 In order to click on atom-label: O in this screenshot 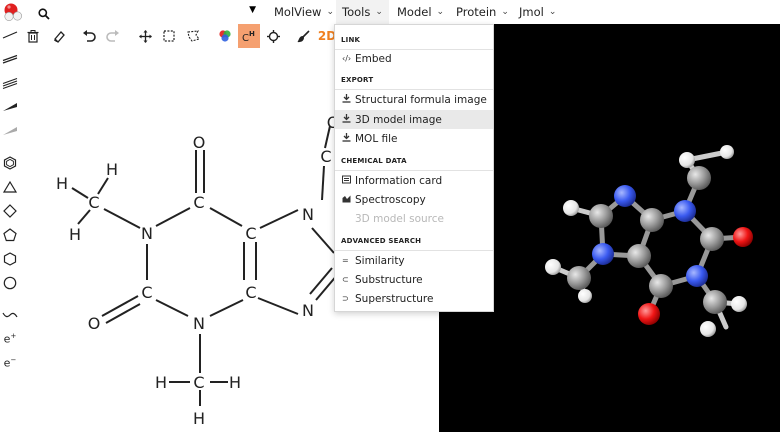, I will do `click(94, 323)`.